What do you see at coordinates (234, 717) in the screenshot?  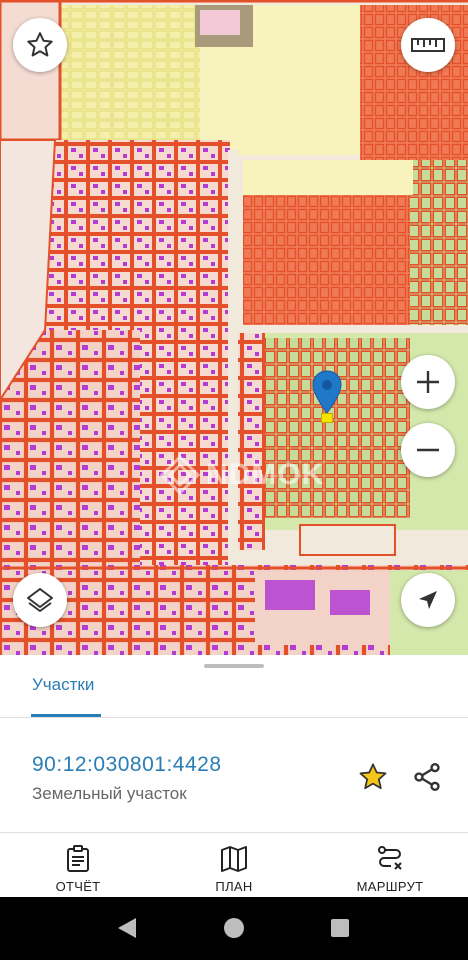 I see `tab-divider` at bounding box center [234, 717].